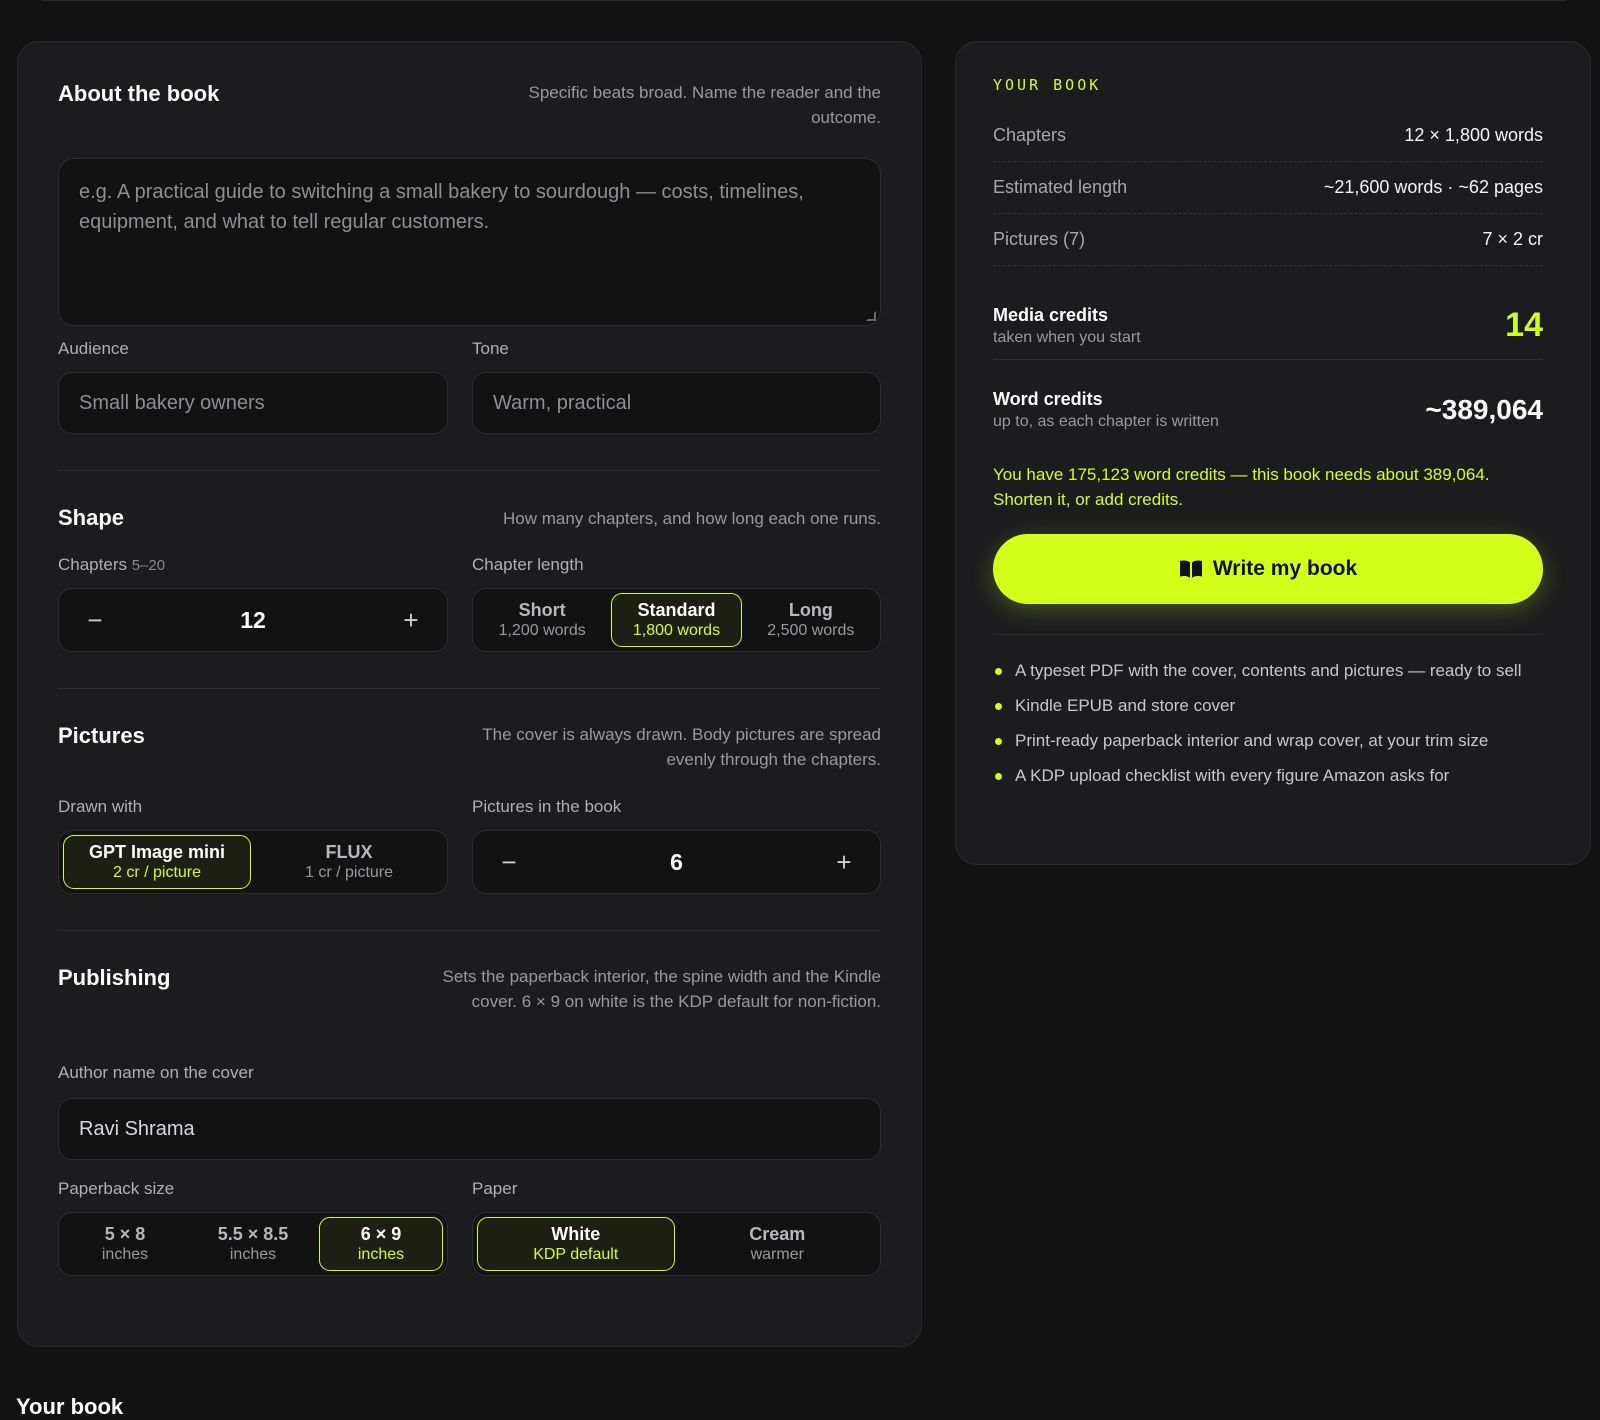 The height and width of the screenshot is (1420, 1600). What do you see at coordinates (349, 862) in the screenshot?
I see `model-flux: FLUX 1 cr / picture` at bounding box center [349, 862].